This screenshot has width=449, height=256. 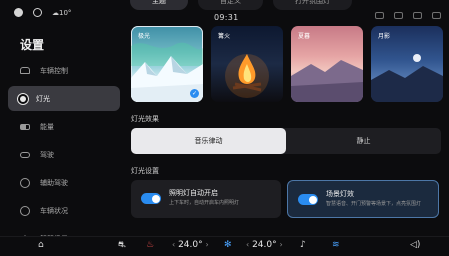 I want to click on right-temp-value: 24.0°, so click(x=264, y=245).